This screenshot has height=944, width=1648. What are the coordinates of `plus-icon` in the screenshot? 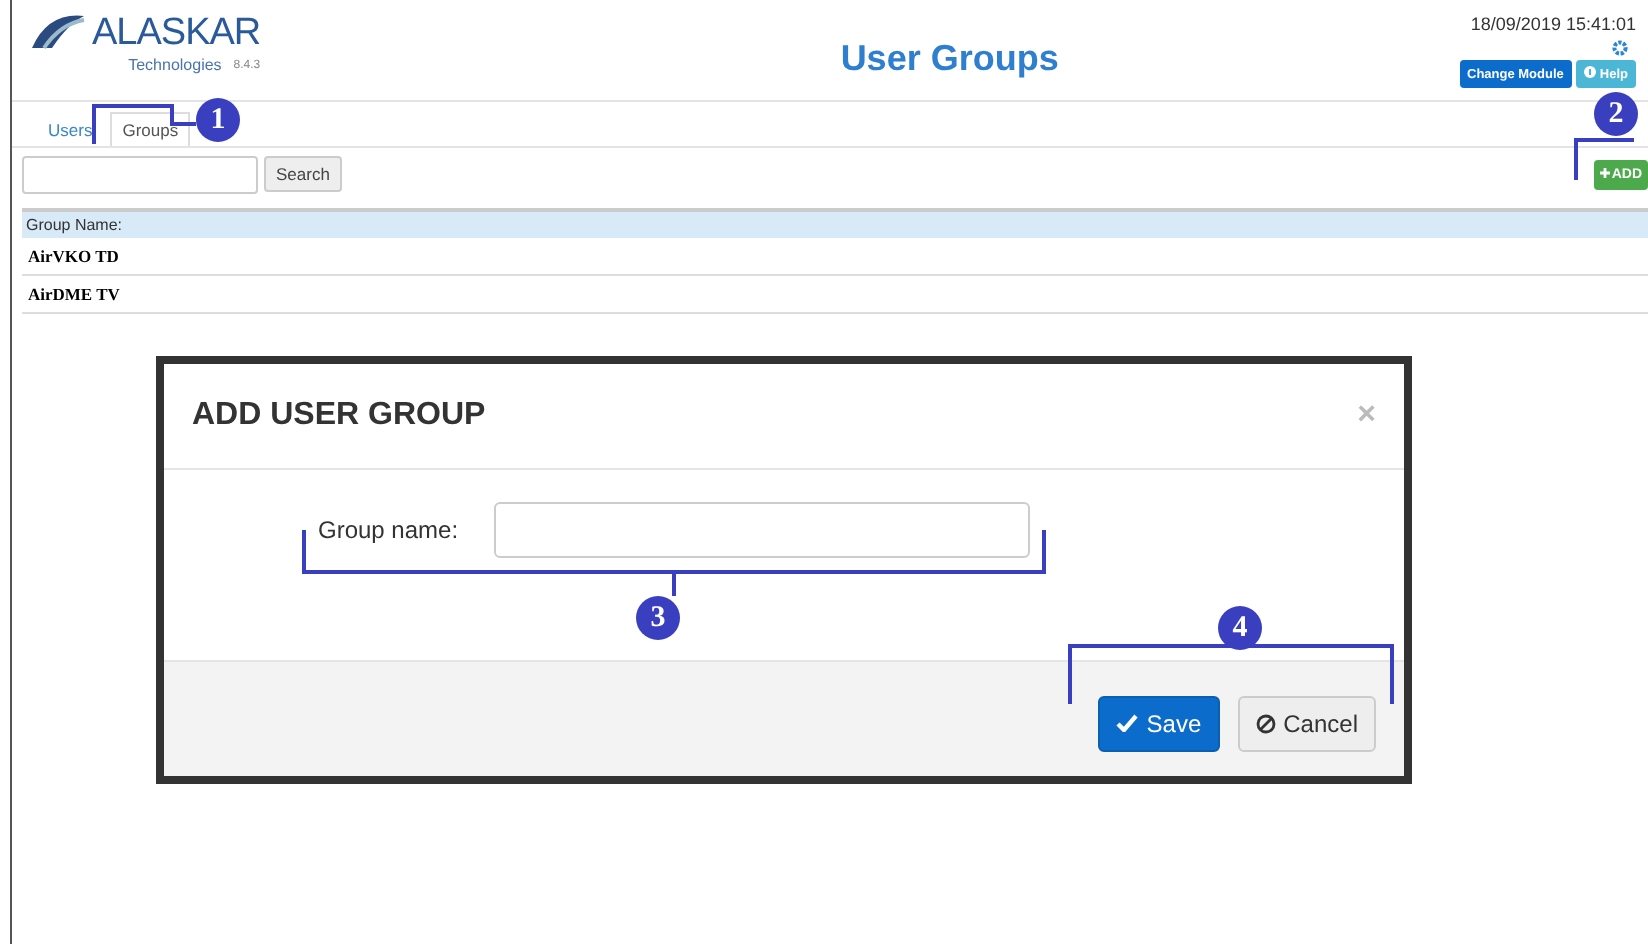 It's located at (1604, 172).